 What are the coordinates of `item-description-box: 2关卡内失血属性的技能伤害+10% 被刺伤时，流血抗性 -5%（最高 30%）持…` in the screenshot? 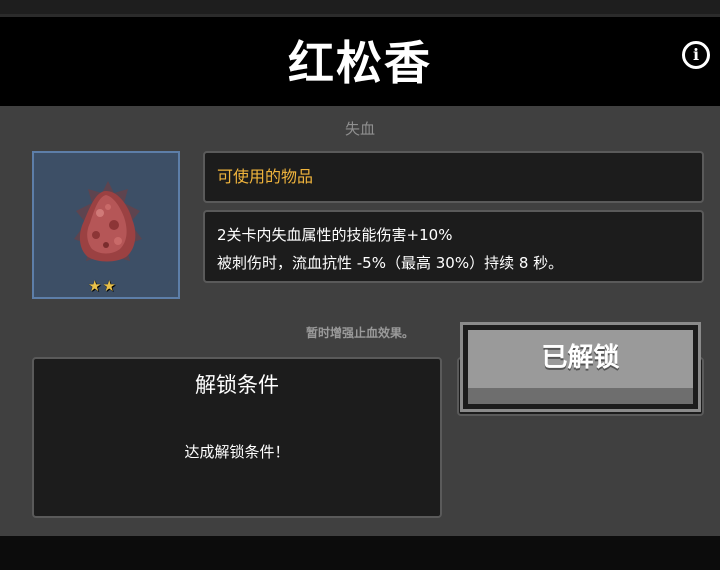 It's located at (453, 246).